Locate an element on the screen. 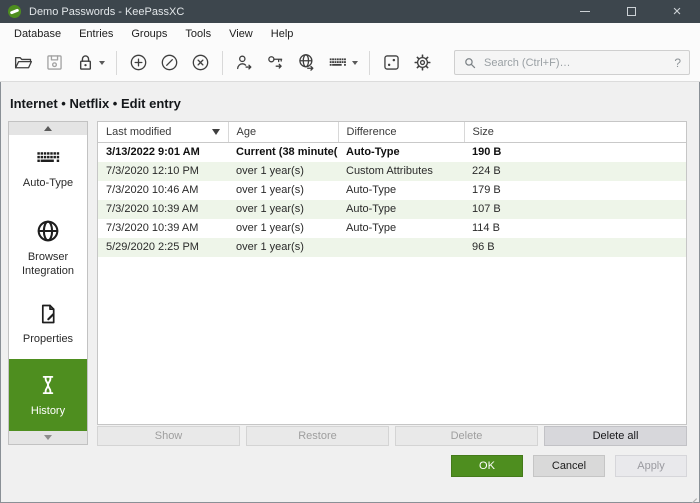 The width and height of the screenshot is (700, 503). ok-button: OK is located at coordinates (487, 466).